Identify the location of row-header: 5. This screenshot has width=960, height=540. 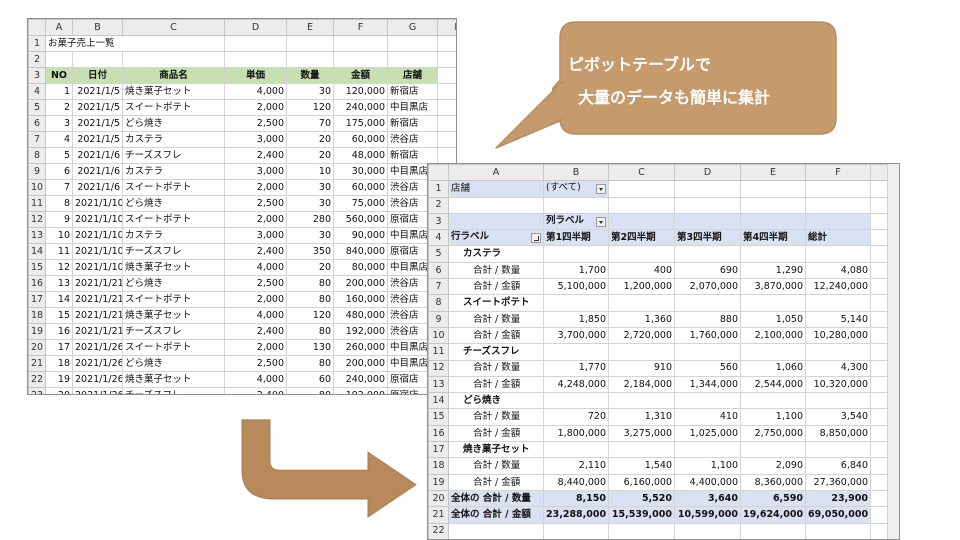
(438, 254).